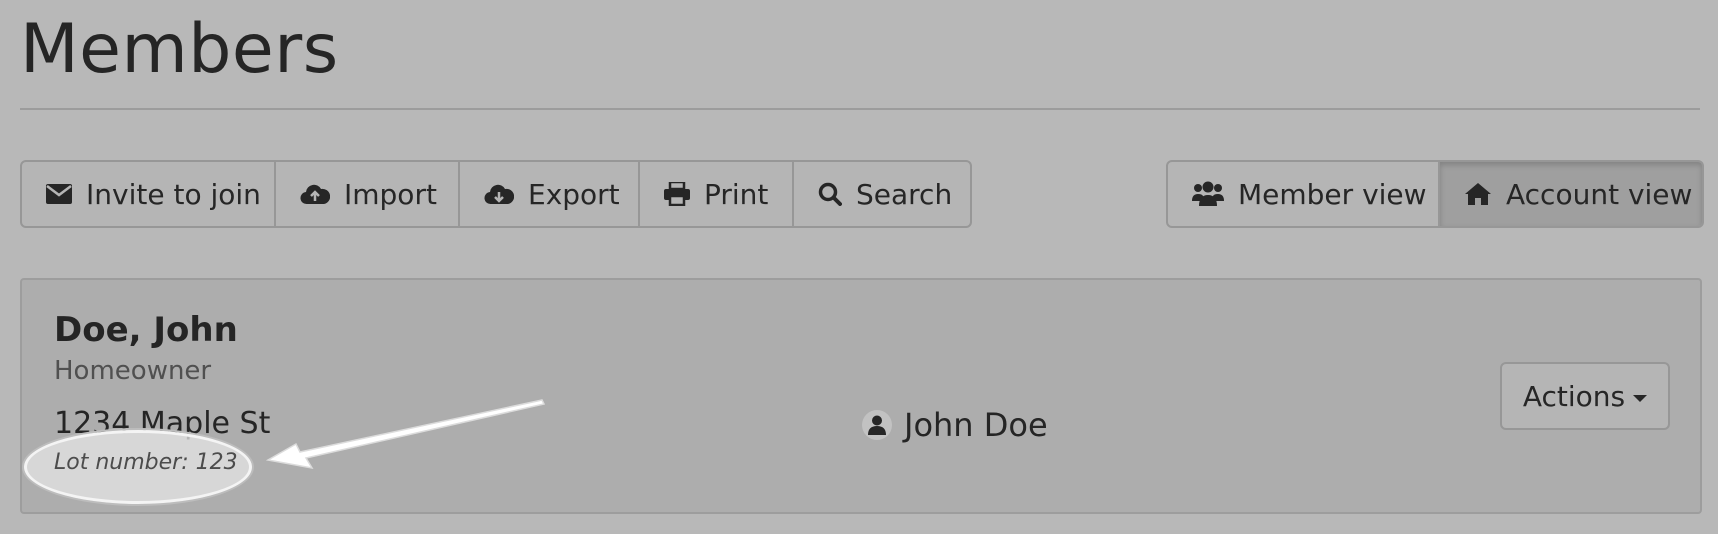 The image size is (1718, 534). I want to click on caret-down-icon, so click(1640, 398).